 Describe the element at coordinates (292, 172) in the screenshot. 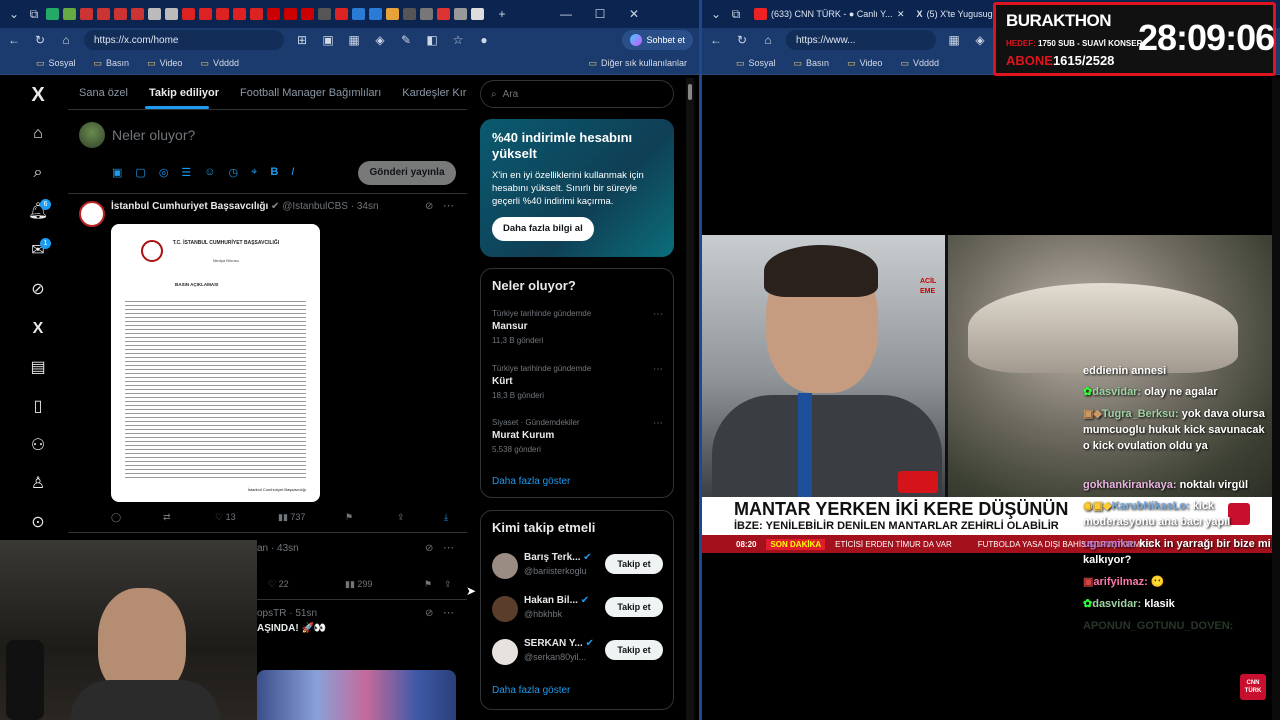

I see `italic-icon: I` at that location.